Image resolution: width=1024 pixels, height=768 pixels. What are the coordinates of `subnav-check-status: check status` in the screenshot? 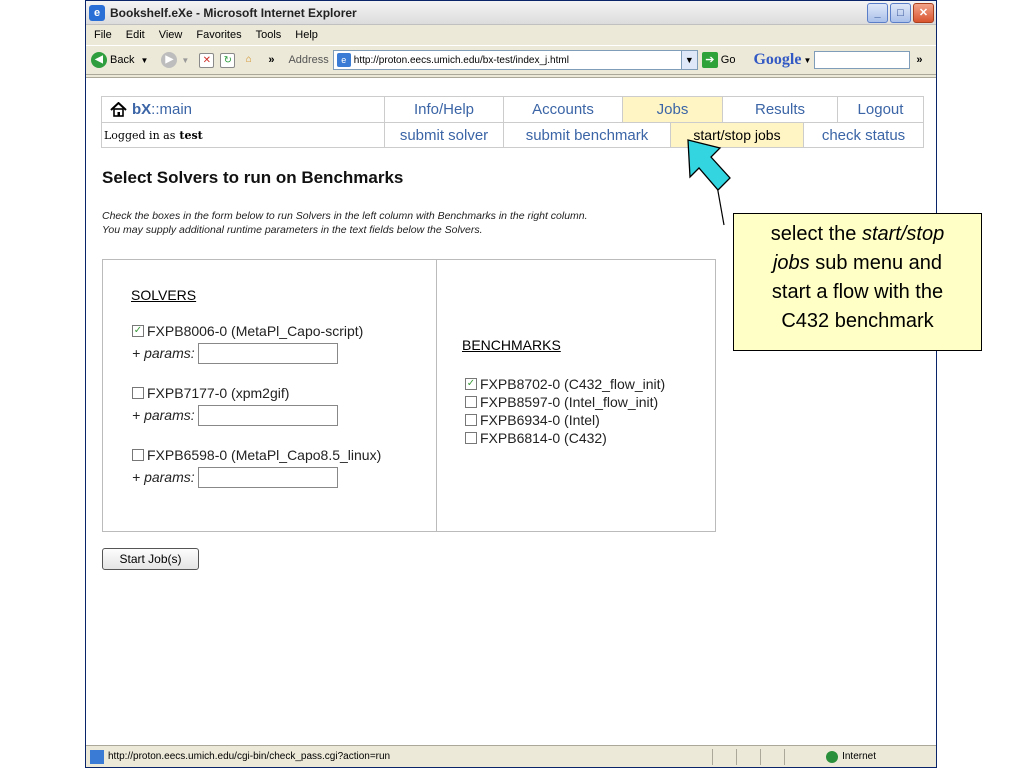 It's located at (863, 135).